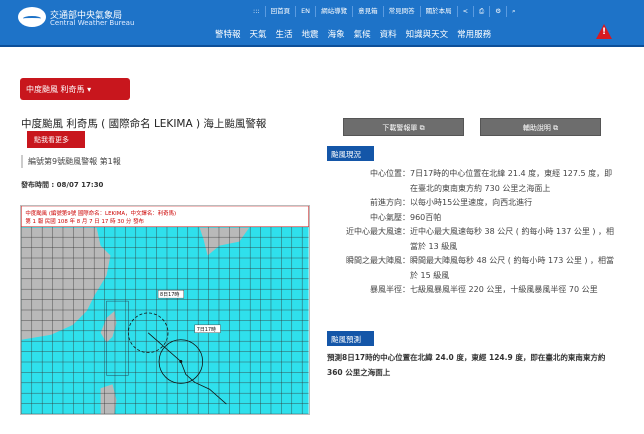 The height and width of the screenshot is (434, 644). What do you see at coordinates (144, 124) in the screenshot?
I see `page-title: 中度颱風 利奇馬 ( 國際命名 LEKIMA ) 海上颱風警報` at bounding box center [144, 124].